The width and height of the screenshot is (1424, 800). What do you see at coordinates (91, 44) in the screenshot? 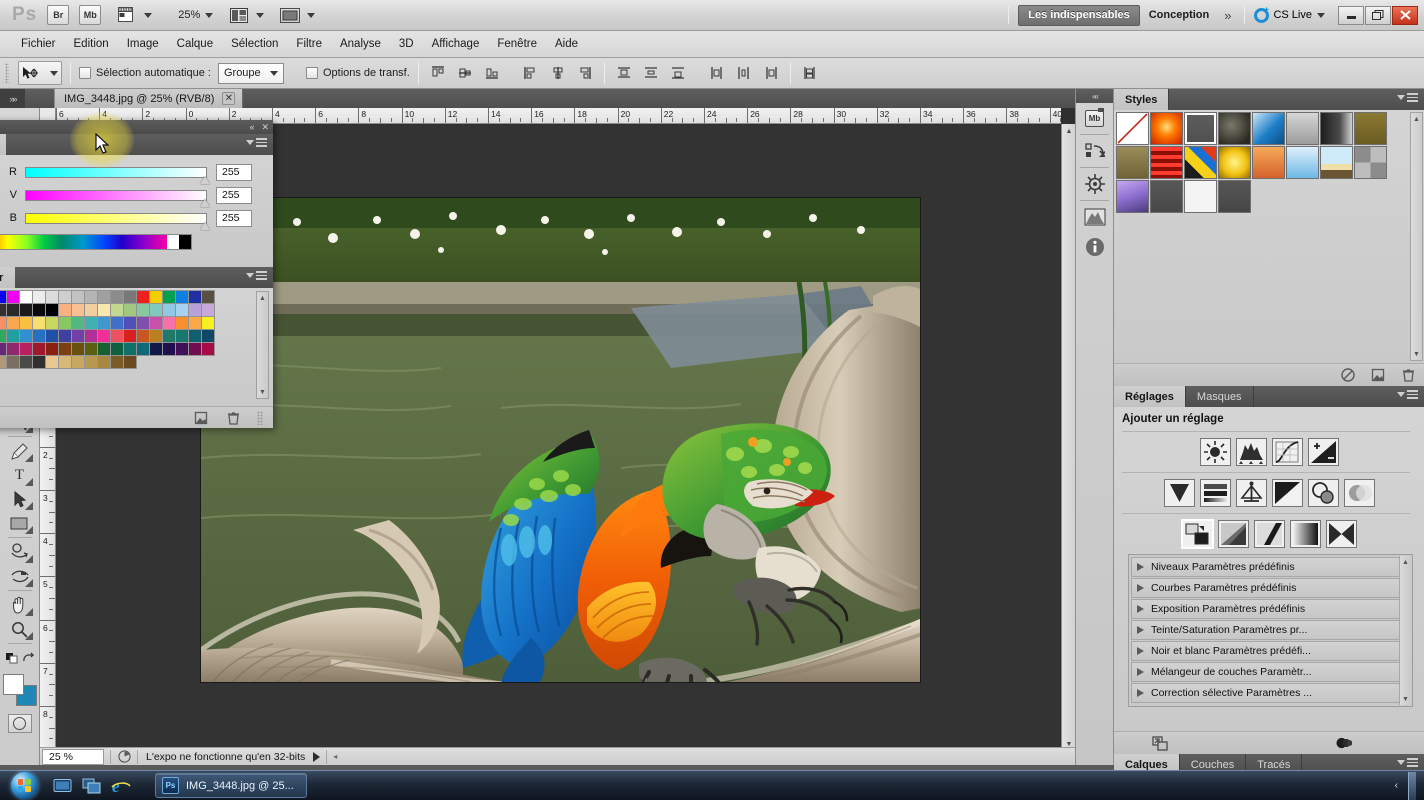
I see `menu-edition: Edition` at bounding box center [91, 44].